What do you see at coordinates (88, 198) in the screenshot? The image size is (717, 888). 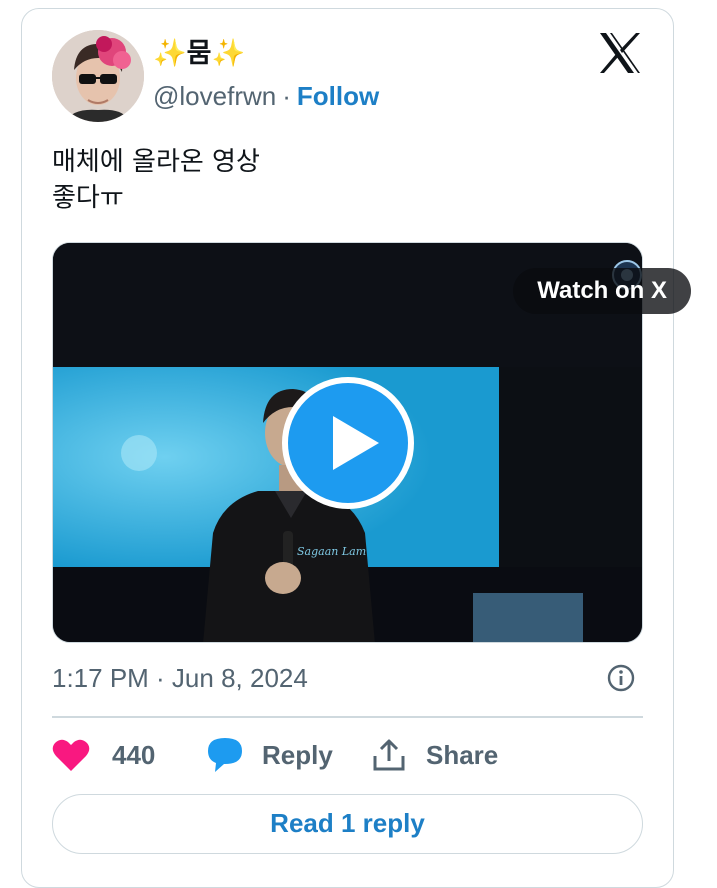 I see `tweet-text-line-2: 좋다ㅠ` at bounding box center [88, 198].